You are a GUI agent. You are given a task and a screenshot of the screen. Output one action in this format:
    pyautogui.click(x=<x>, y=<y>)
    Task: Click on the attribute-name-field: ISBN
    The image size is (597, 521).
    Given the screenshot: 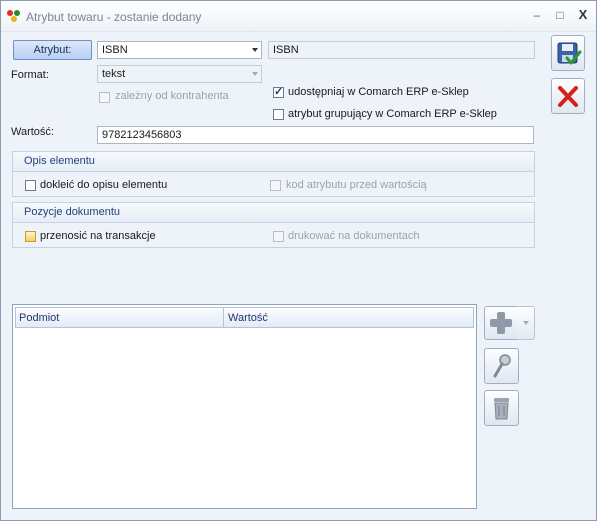 What is the action you would take?
    pyautogui.click(x=401, y=50)
    